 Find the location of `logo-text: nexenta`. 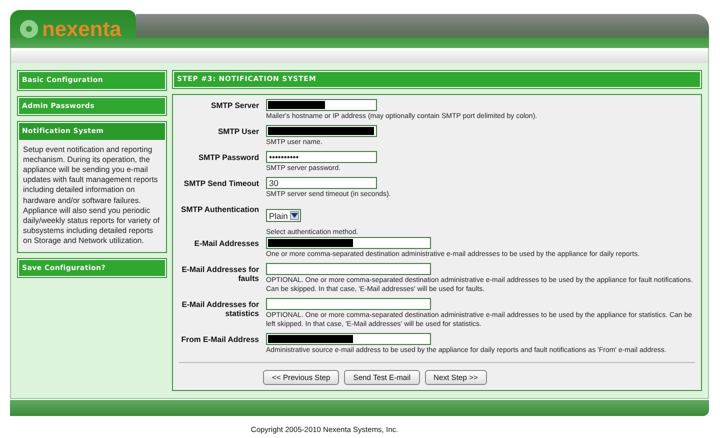

logo-text: nexenta is located at coordinates (82, 29).